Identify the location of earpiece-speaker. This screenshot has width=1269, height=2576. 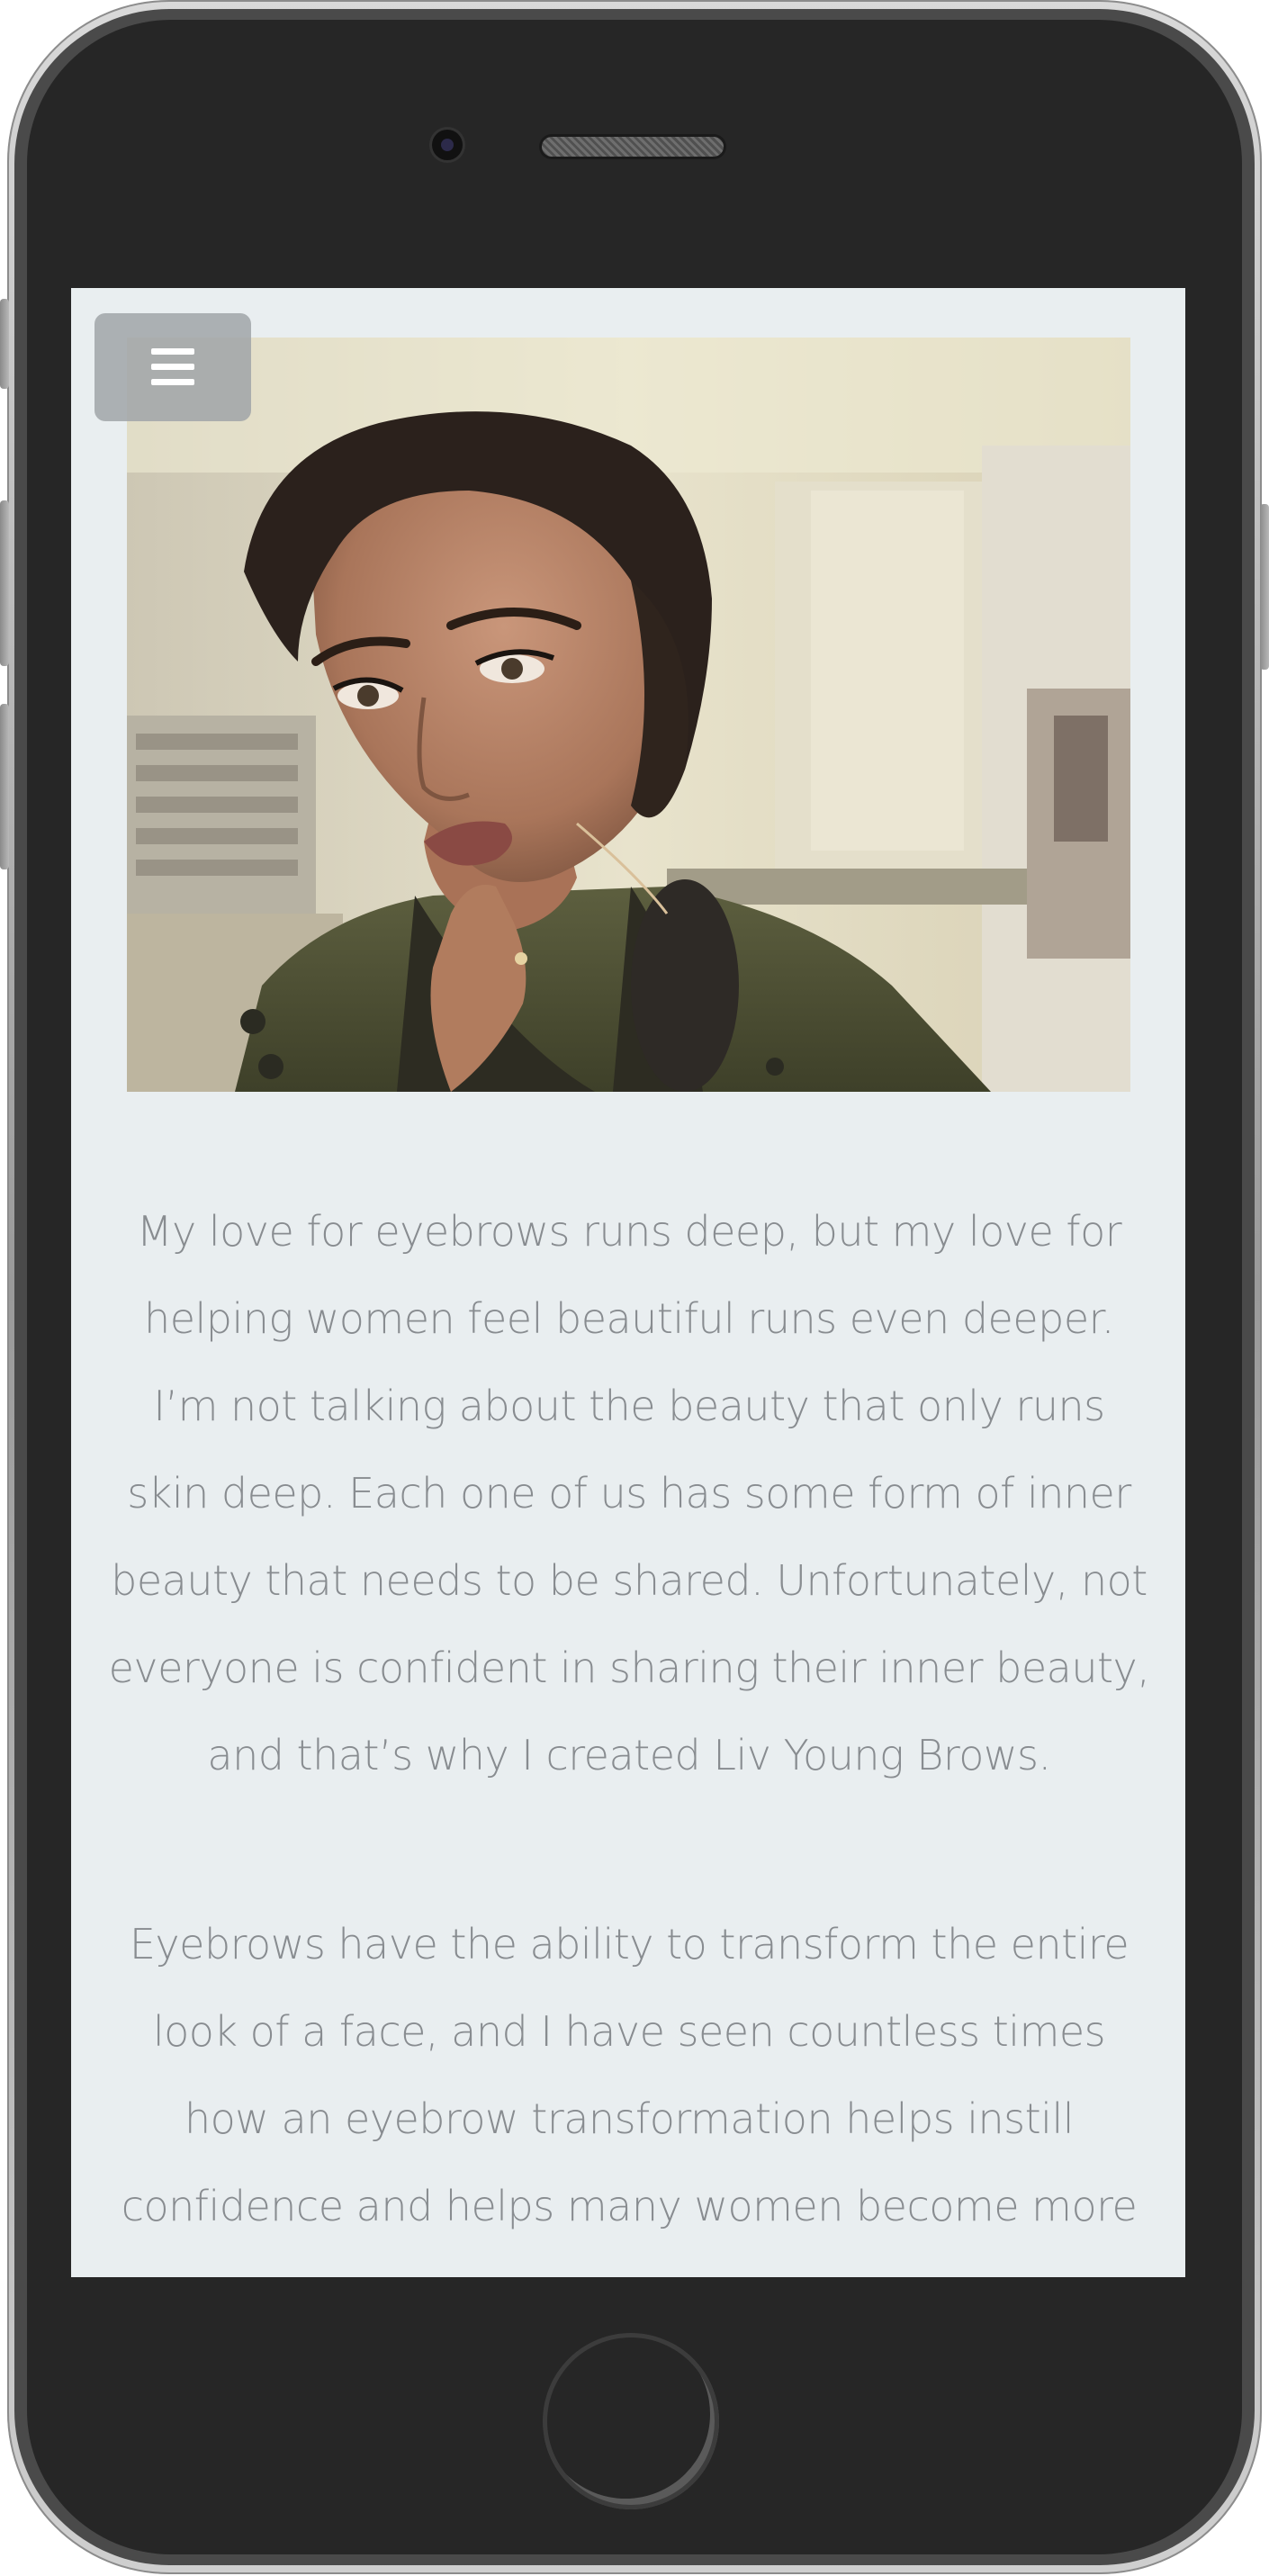
(633, 147).